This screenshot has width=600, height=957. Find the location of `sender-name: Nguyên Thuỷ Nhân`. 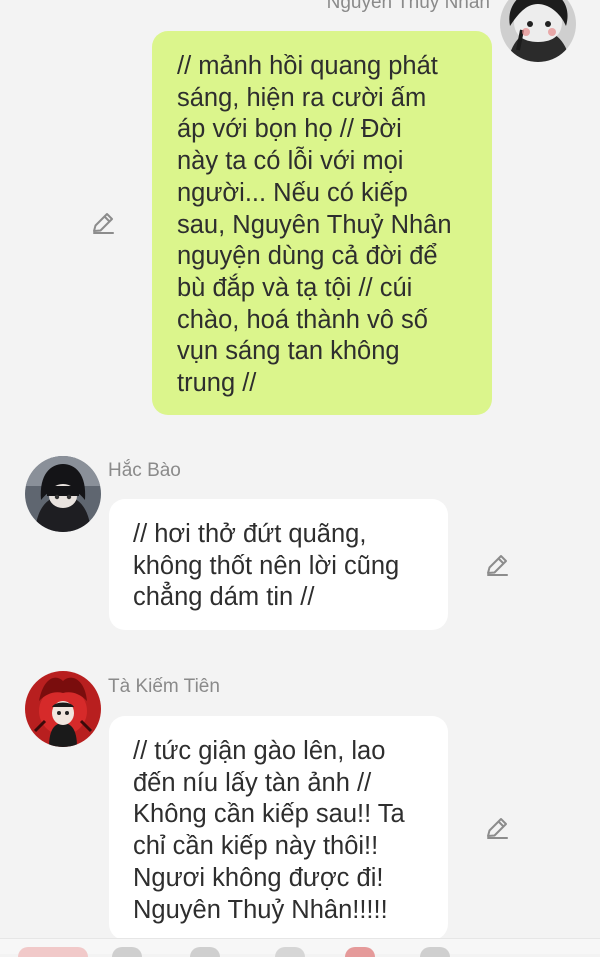

sender-name: Nguyên Thuỷ Nhân is located at coordinates (408, 6).